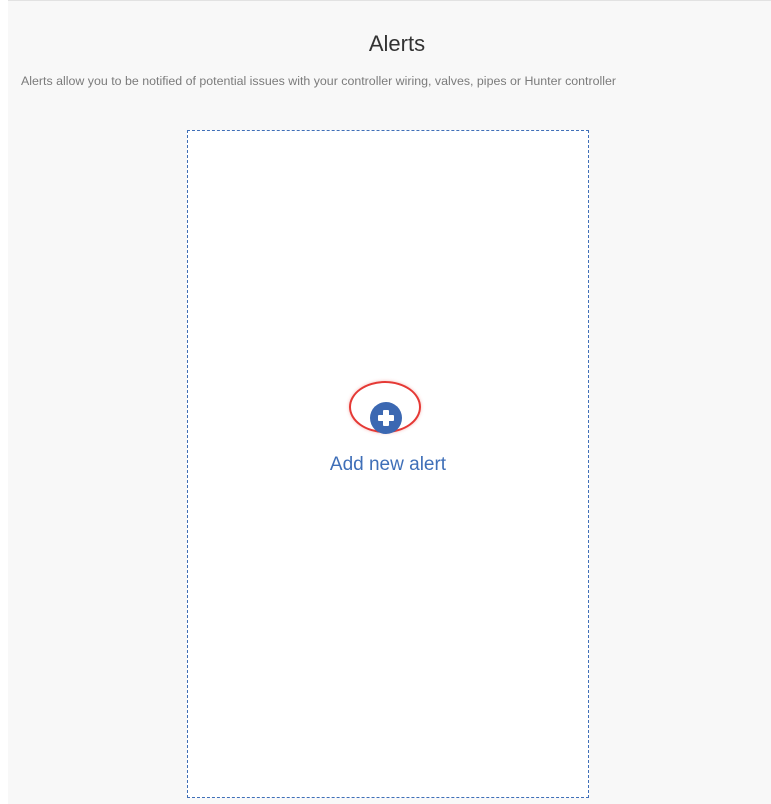 The height and width of the screenshot is (804, 771). I want to click on page-title: Alerts, so click(397, 43).